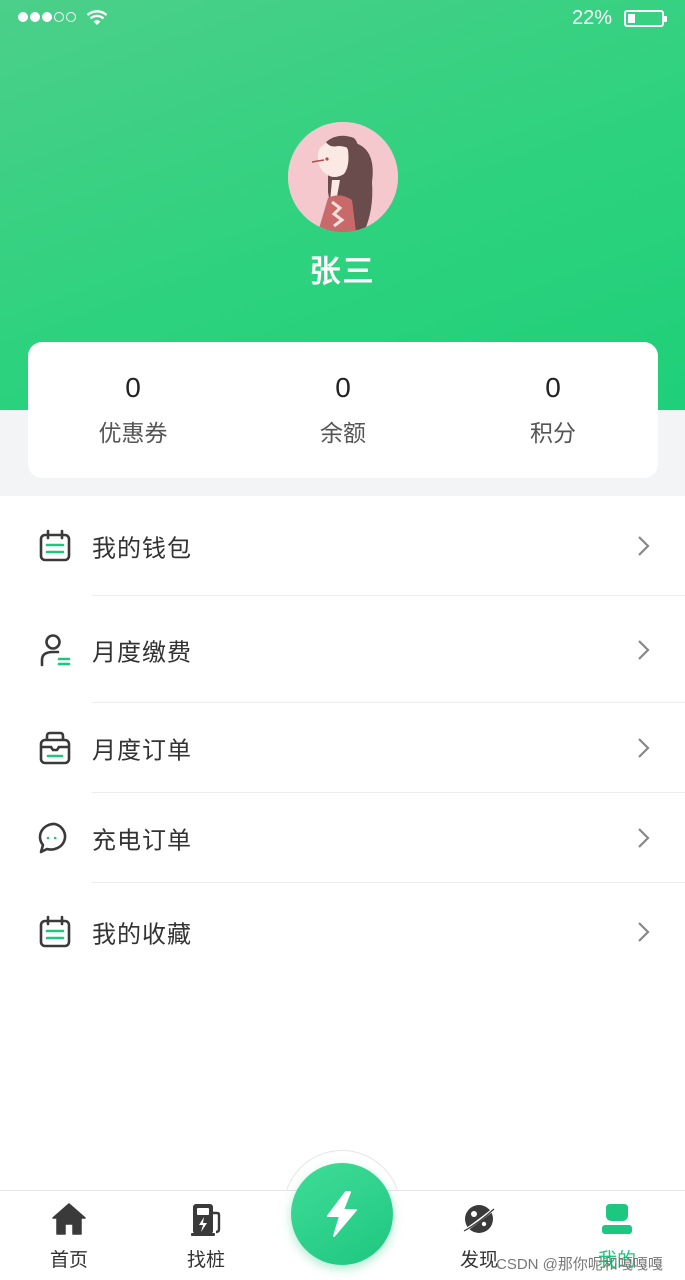 This screenshot has width=685, height=1280. Describe the element at coordinates (342, 649) in the screenshot. I see `menu-item-monthly-payment: 月度缴费` at that location.